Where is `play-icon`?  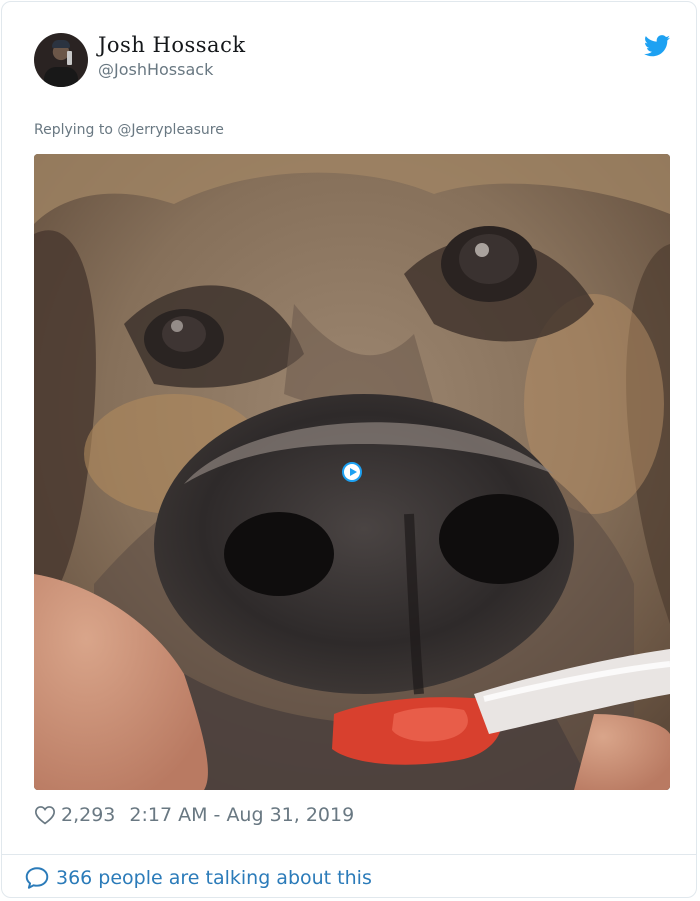
play-icon is located at coordinates (352, 472).